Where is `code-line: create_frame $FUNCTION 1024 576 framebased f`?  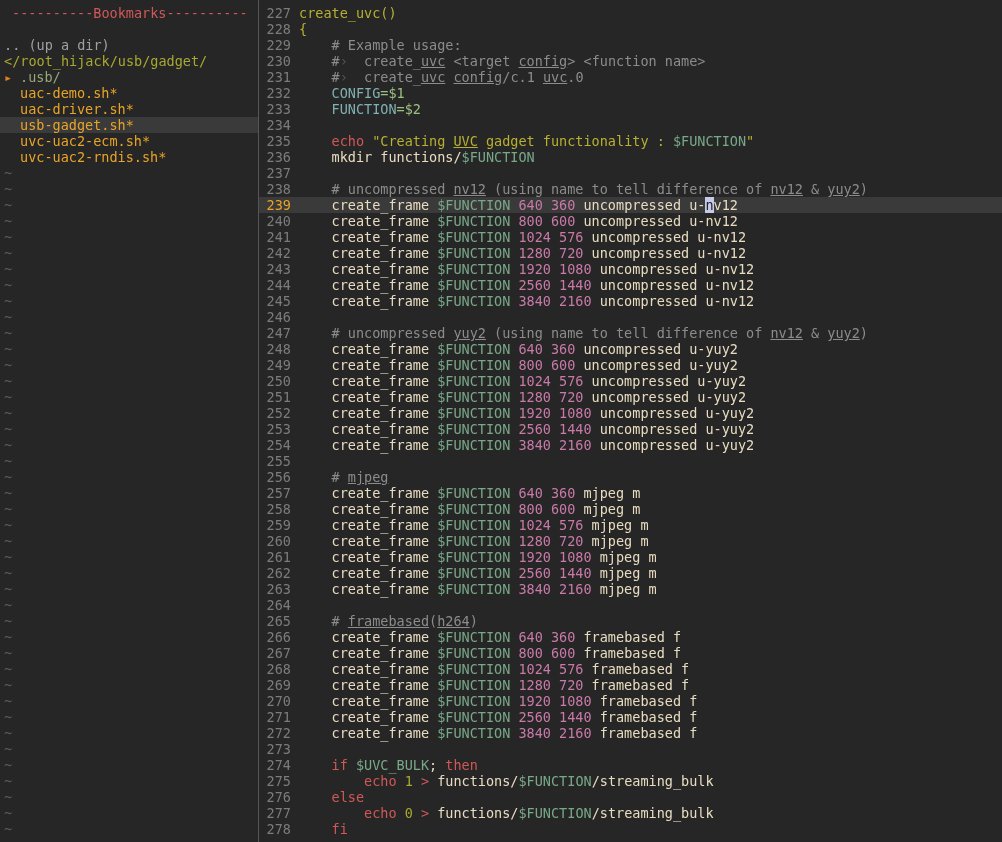 code-line: create_frame $FUNCTION 1024 576 framebased f is located at coordinates (510, 669).